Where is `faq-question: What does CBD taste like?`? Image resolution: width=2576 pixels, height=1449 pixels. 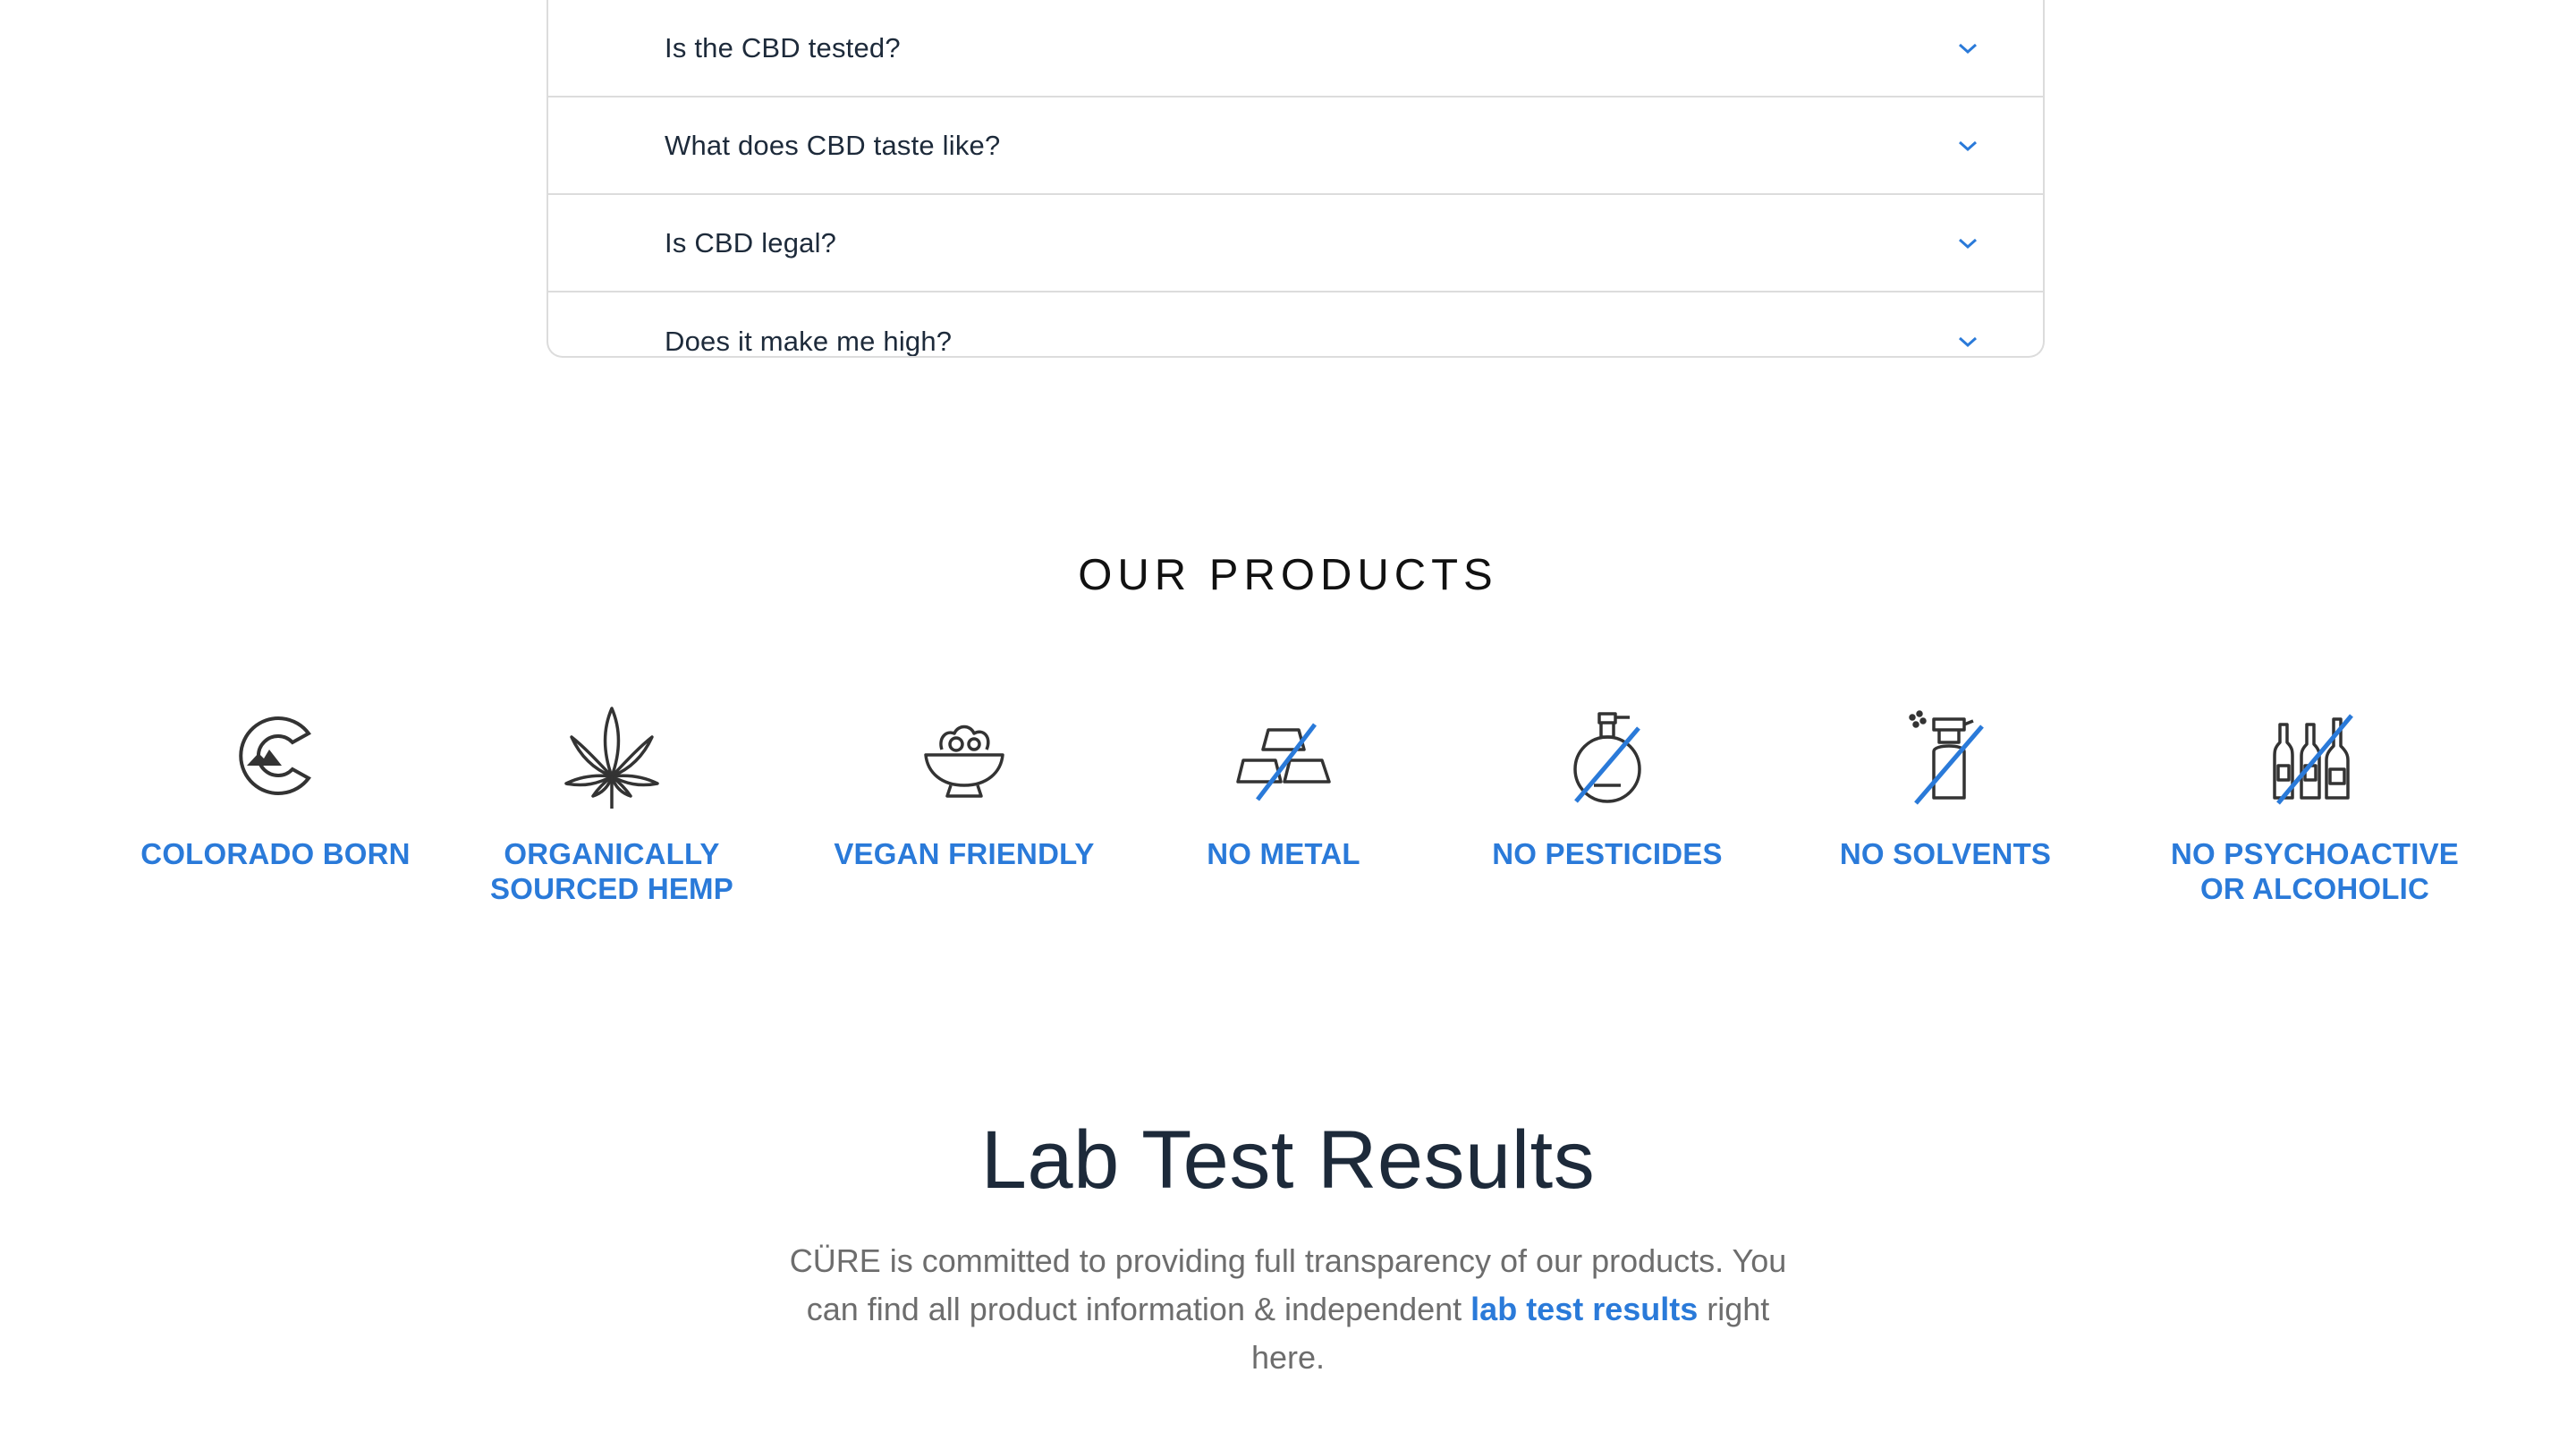
faq-question: What does CBD taste like? is located at coordinates (833, 145).